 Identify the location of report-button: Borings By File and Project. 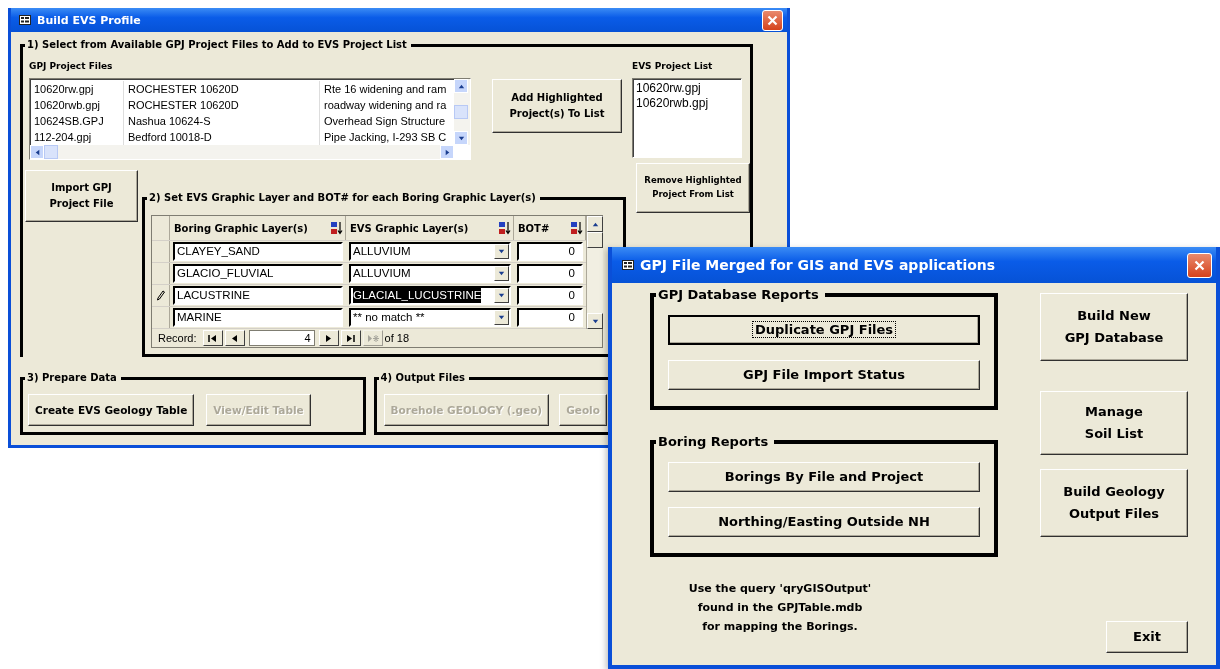
(824, 477).